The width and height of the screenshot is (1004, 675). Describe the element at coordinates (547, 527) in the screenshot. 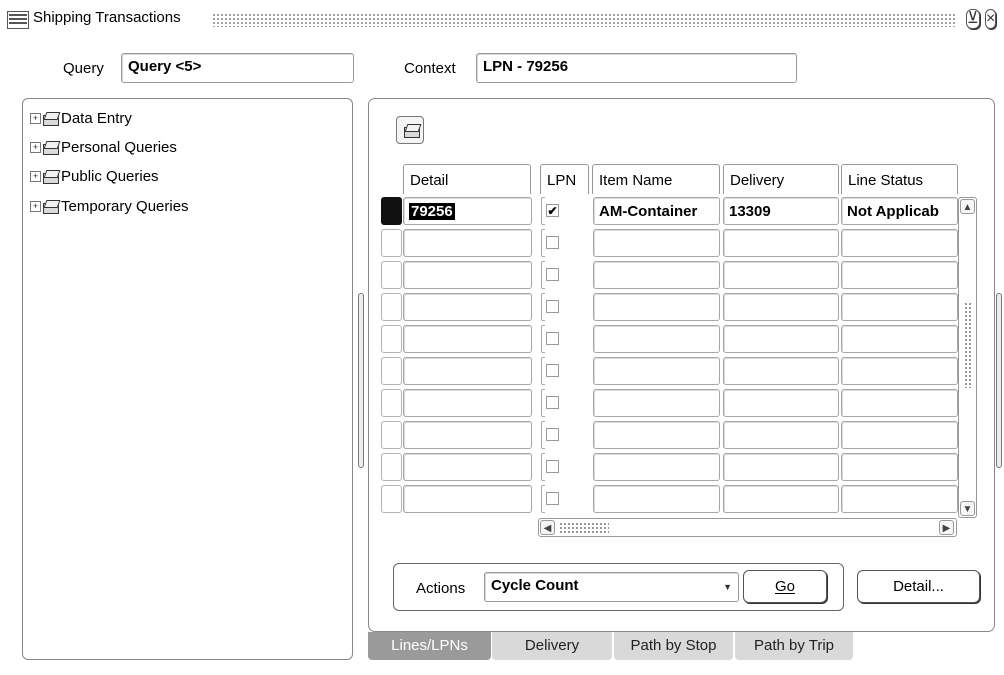

I see `scroll-left-icon: ◀` at that location.